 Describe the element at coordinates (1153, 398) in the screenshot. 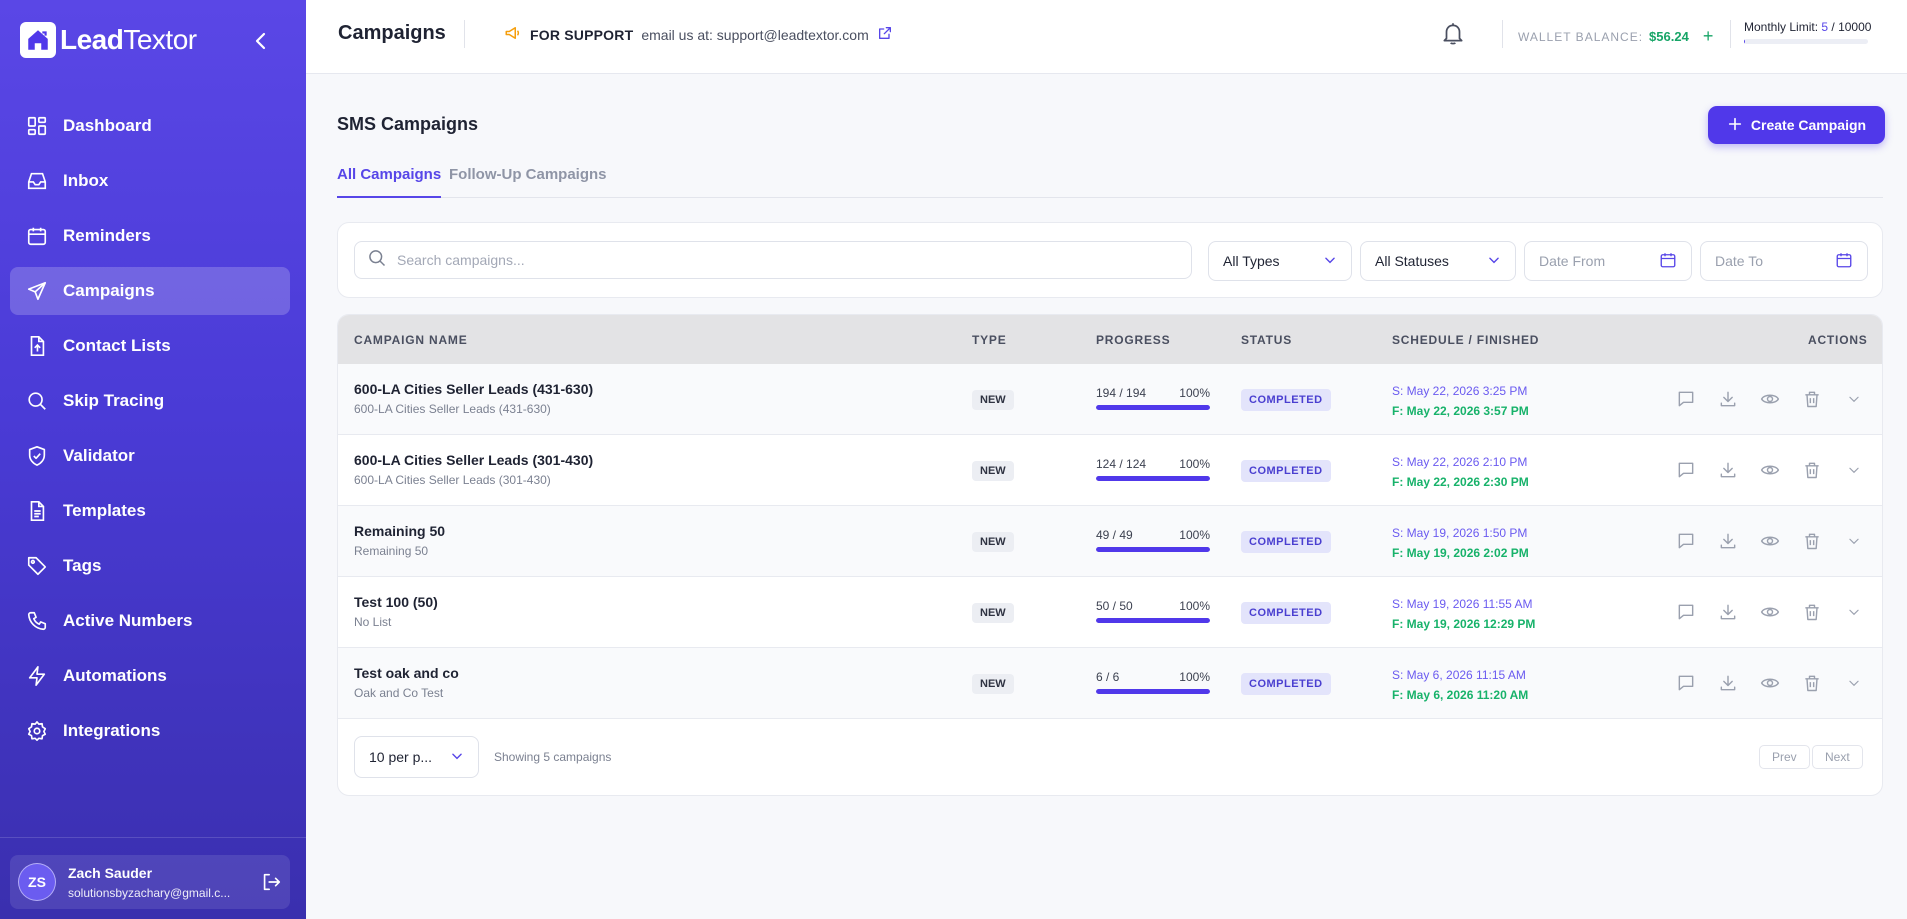

I see `progress-cell: 194 / 194 100%` at that location.